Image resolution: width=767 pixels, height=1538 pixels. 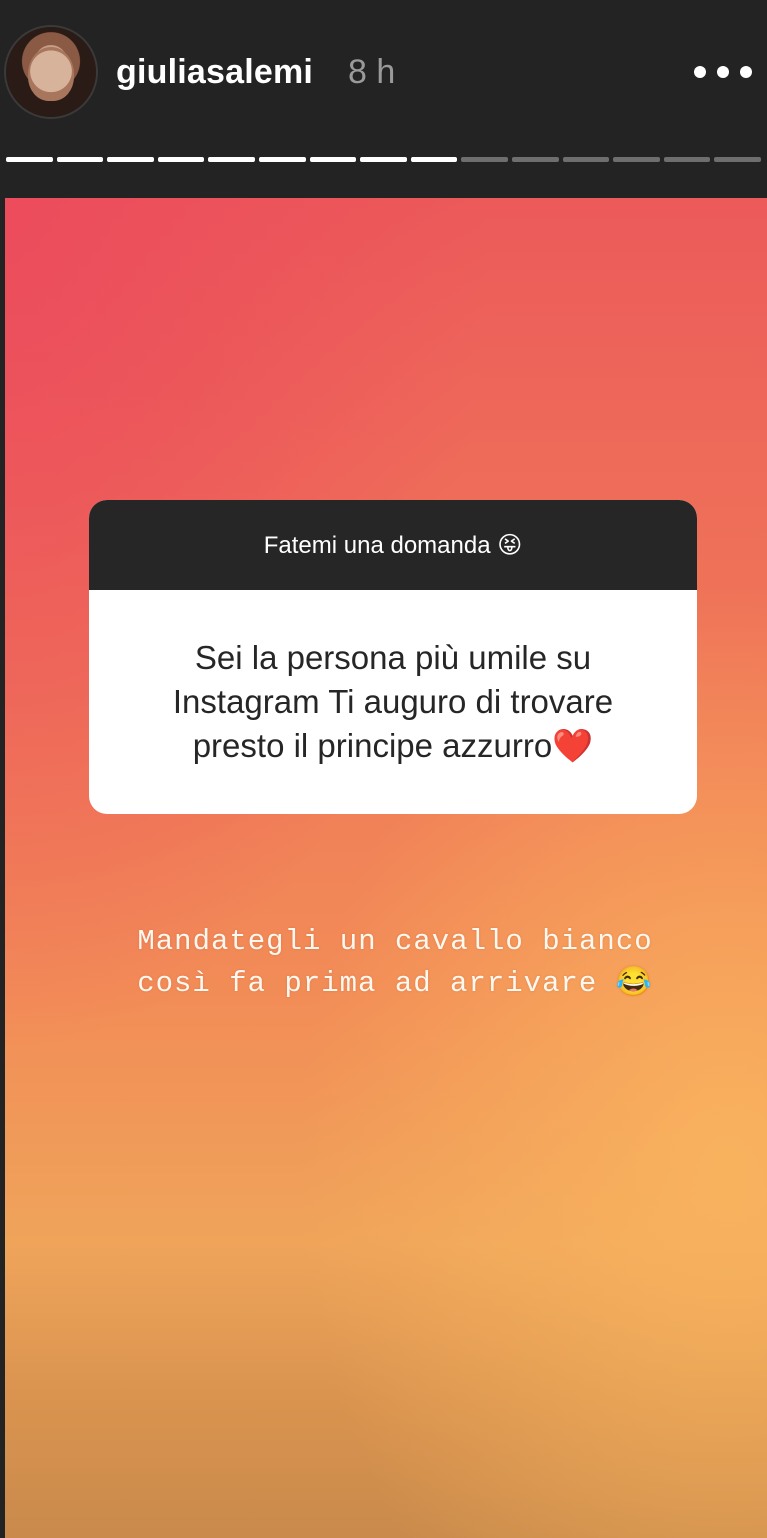 I want to click on story-progress-bar, so click(x=383, y=161).